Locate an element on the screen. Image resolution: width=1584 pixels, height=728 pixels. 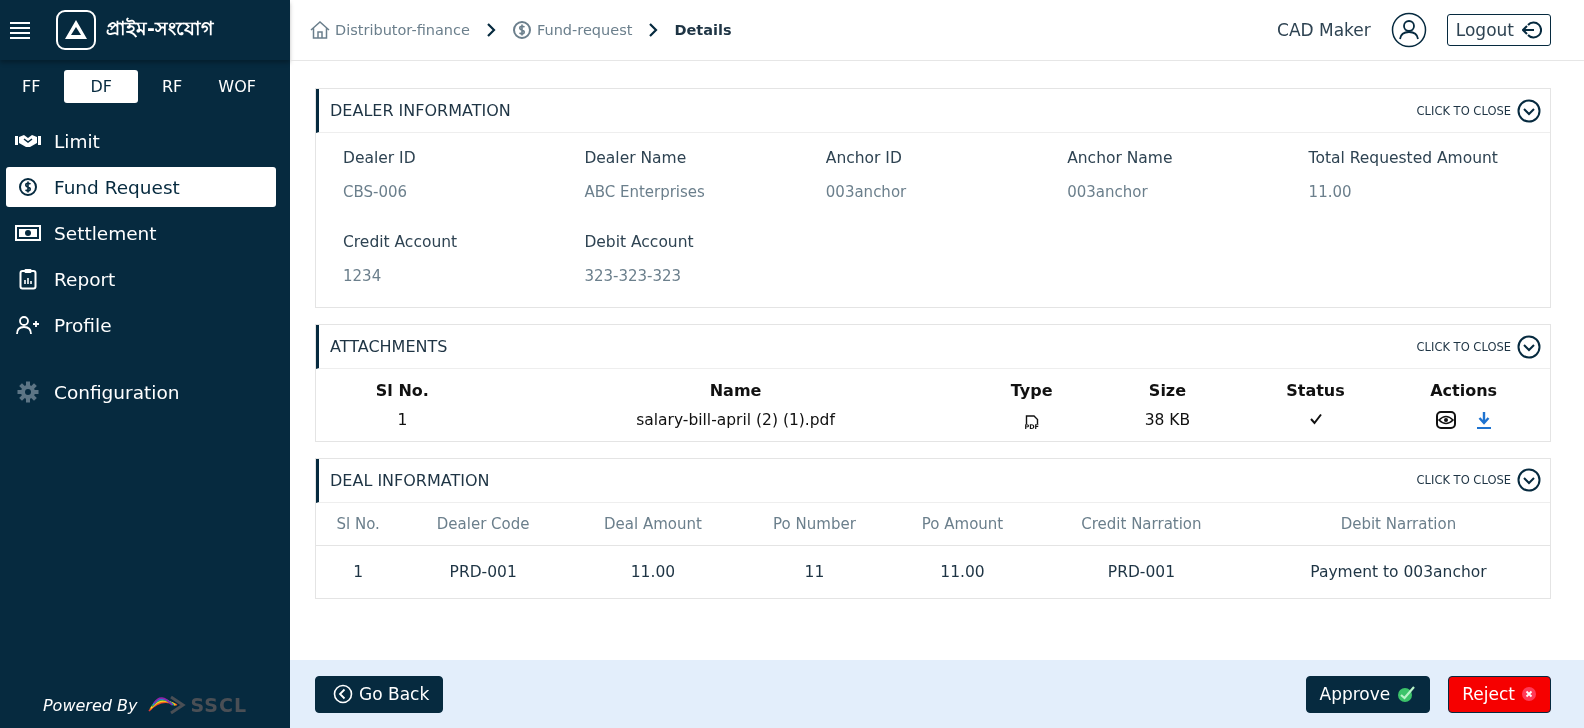
table-cell-text: 38 KB is located at coordinates (1167, 421).